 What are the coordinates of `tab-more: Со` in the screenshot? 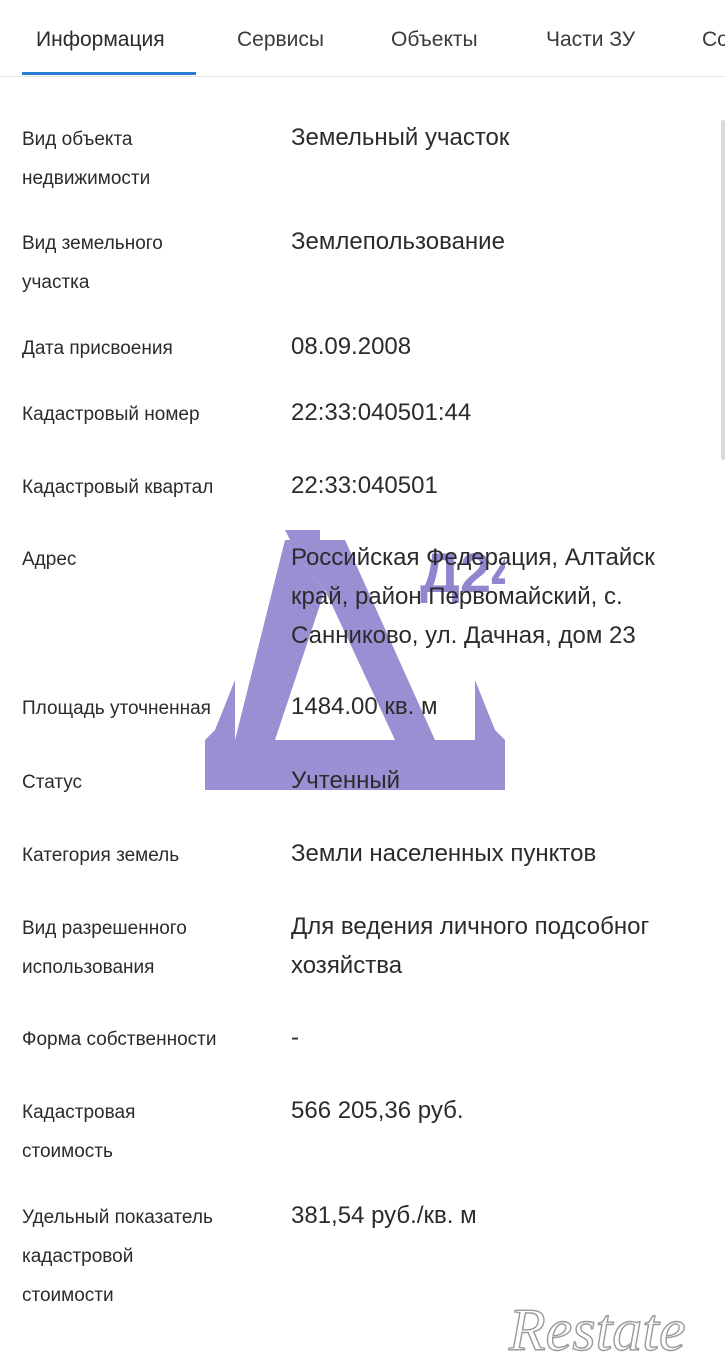 It's located at (713, 40).